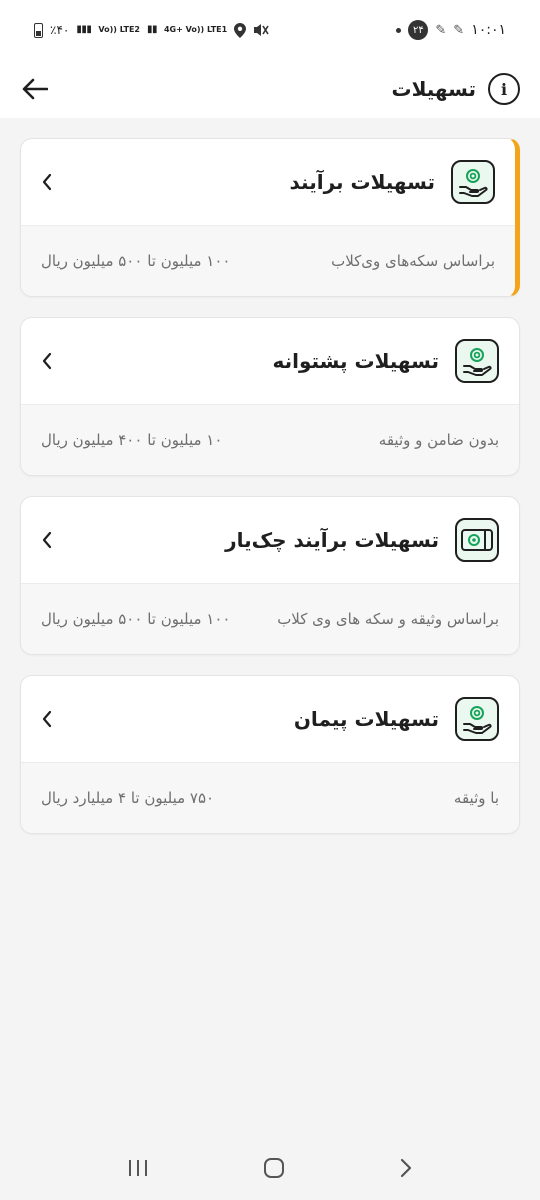 Image resolution: width=540 pixels, height=1200 pixels. I want to click on network-label-1: Vo)) LTE2, so click(119, 29).